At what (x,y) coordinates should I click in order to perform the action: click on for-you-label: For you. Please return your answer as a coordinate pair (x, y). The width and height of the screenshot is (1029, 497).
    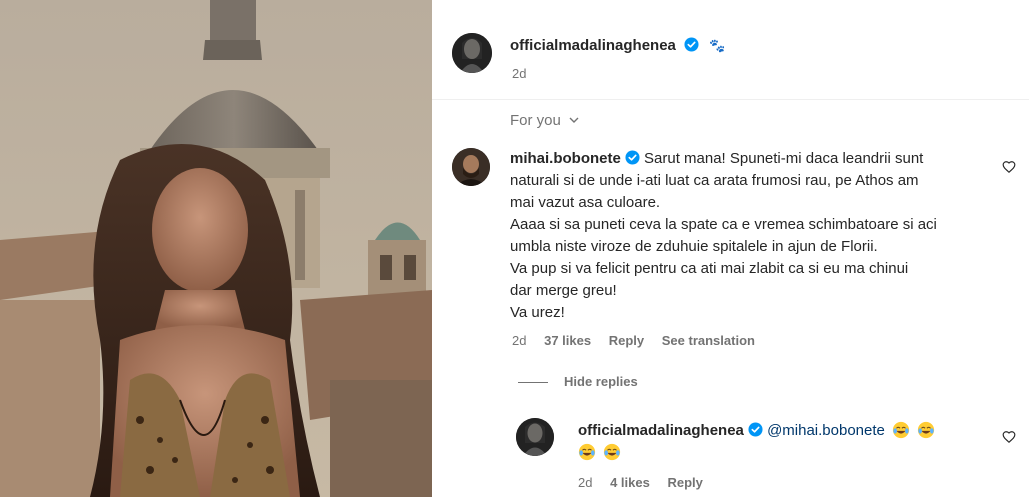
    Looking at the image, I should click on (535, 120).